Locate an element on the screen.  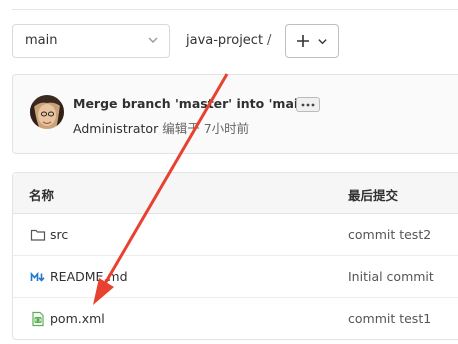
commit-time: 编辑于 7小时前 is located at coordinates (206, 128).